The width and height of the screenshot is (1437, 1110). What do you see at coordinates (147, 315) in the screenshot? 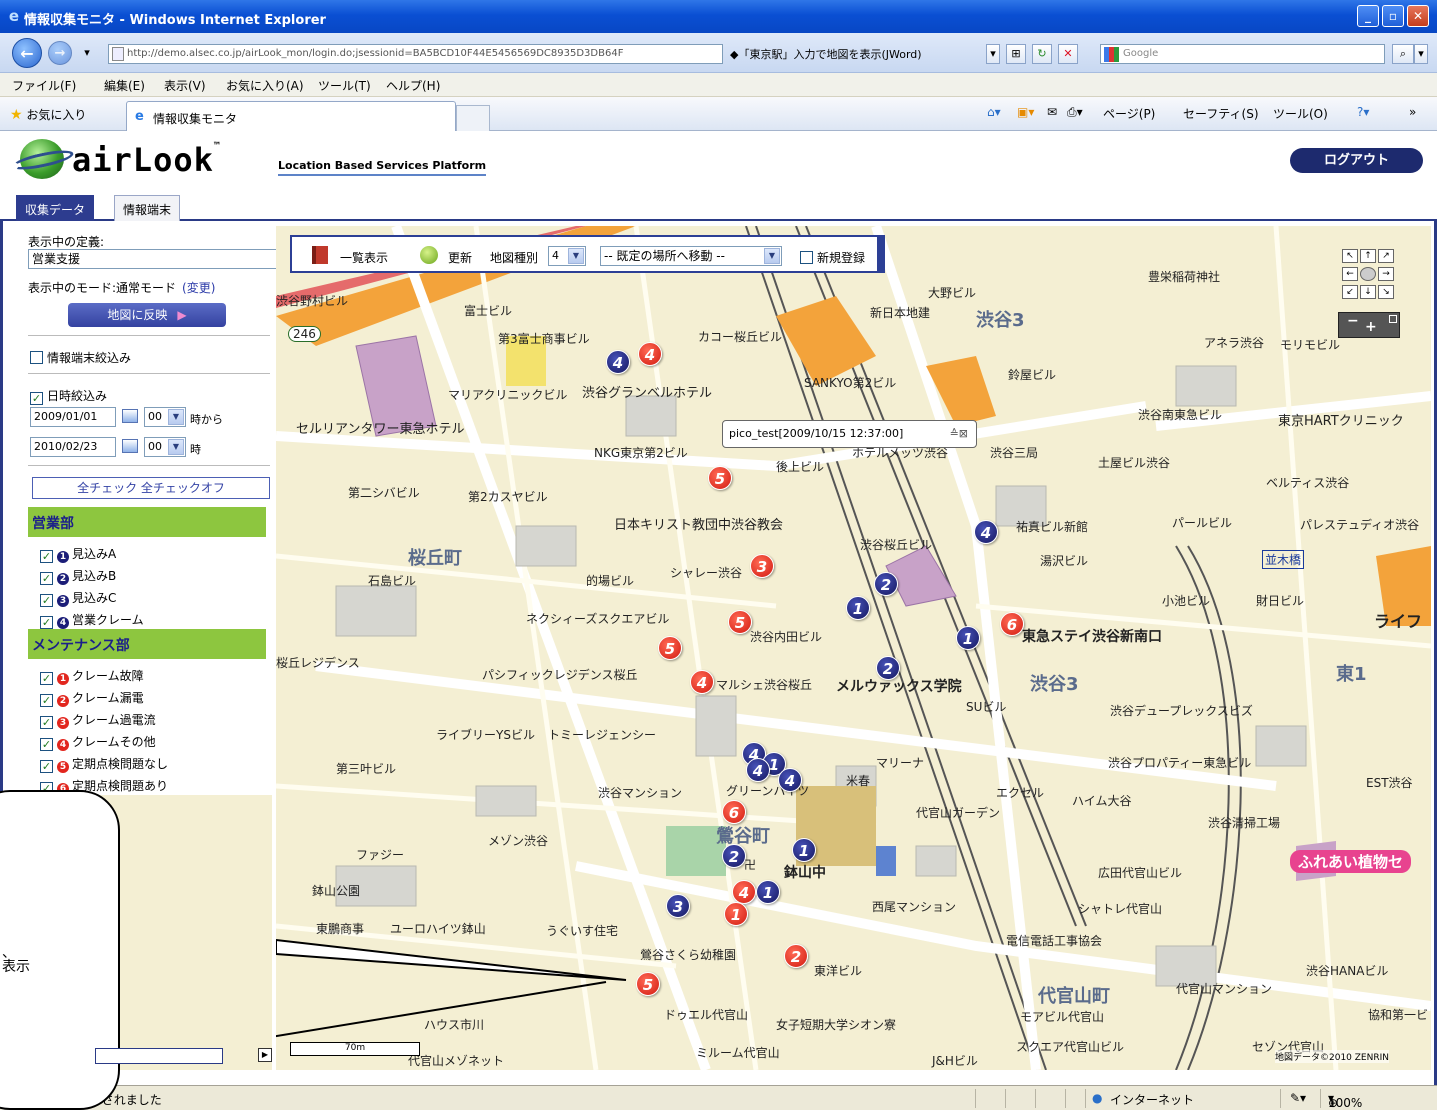
I see `apply-to-map-button: 地図に反映 ▶` at bounding box center [147, 315].